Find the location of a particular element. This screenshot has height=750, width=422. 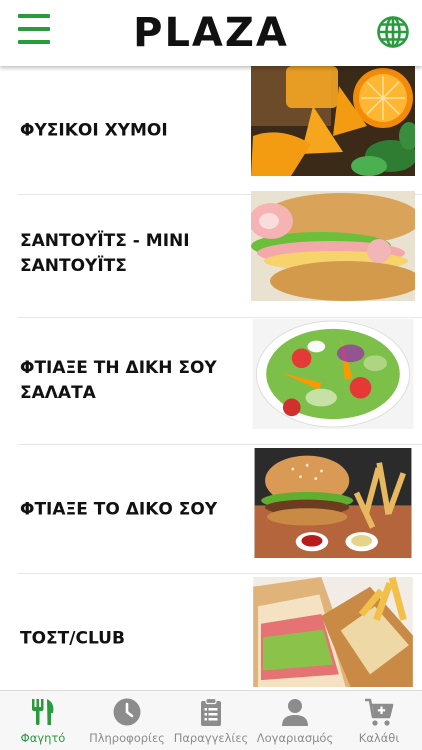

category-title: ΦΤΙΑΞΕ ΤΟ ΔΙΚΟ ΣΟΥ is located at coordinates (119, 509).